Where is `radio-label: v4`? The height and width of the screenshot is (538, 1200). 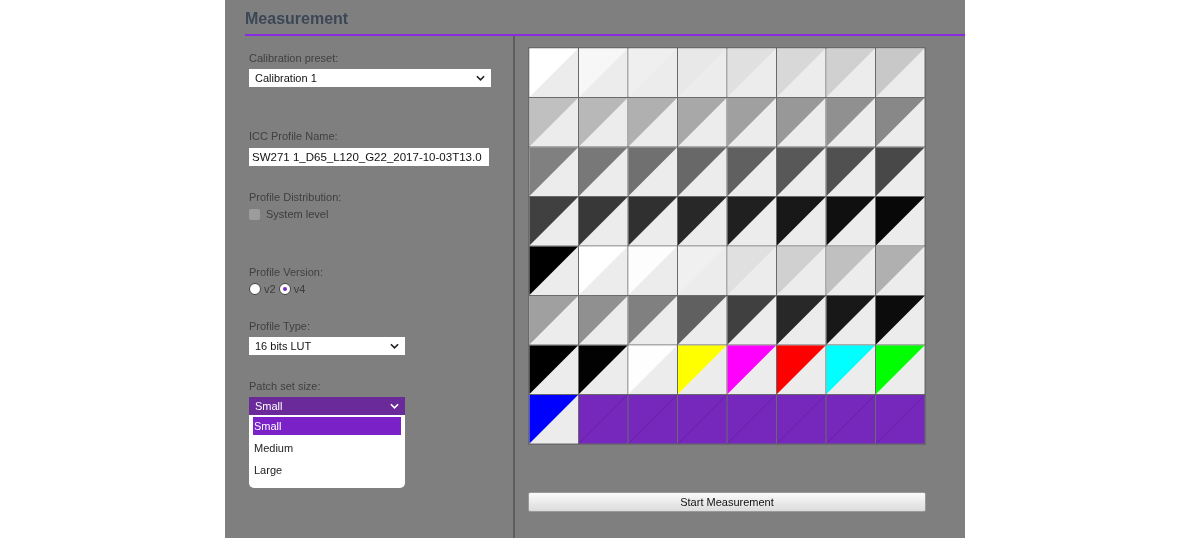 radio-label: v4 is located at coordinates (299, 289).